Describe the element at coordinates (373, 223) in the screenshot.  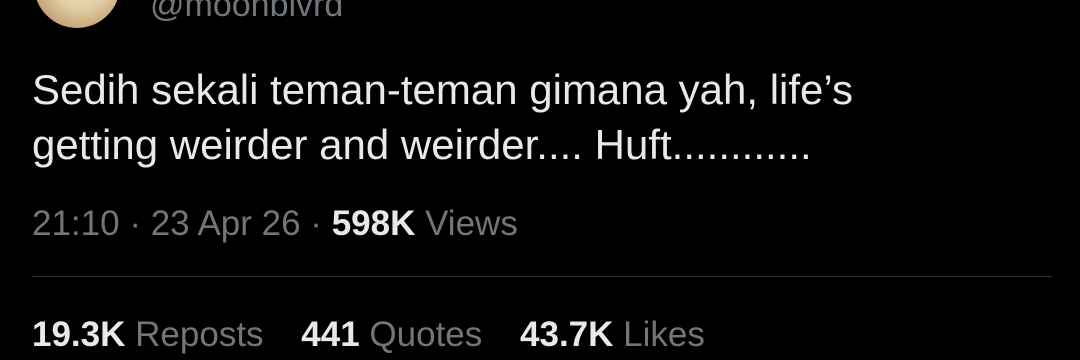
I see `views-count: 598K` at that location.